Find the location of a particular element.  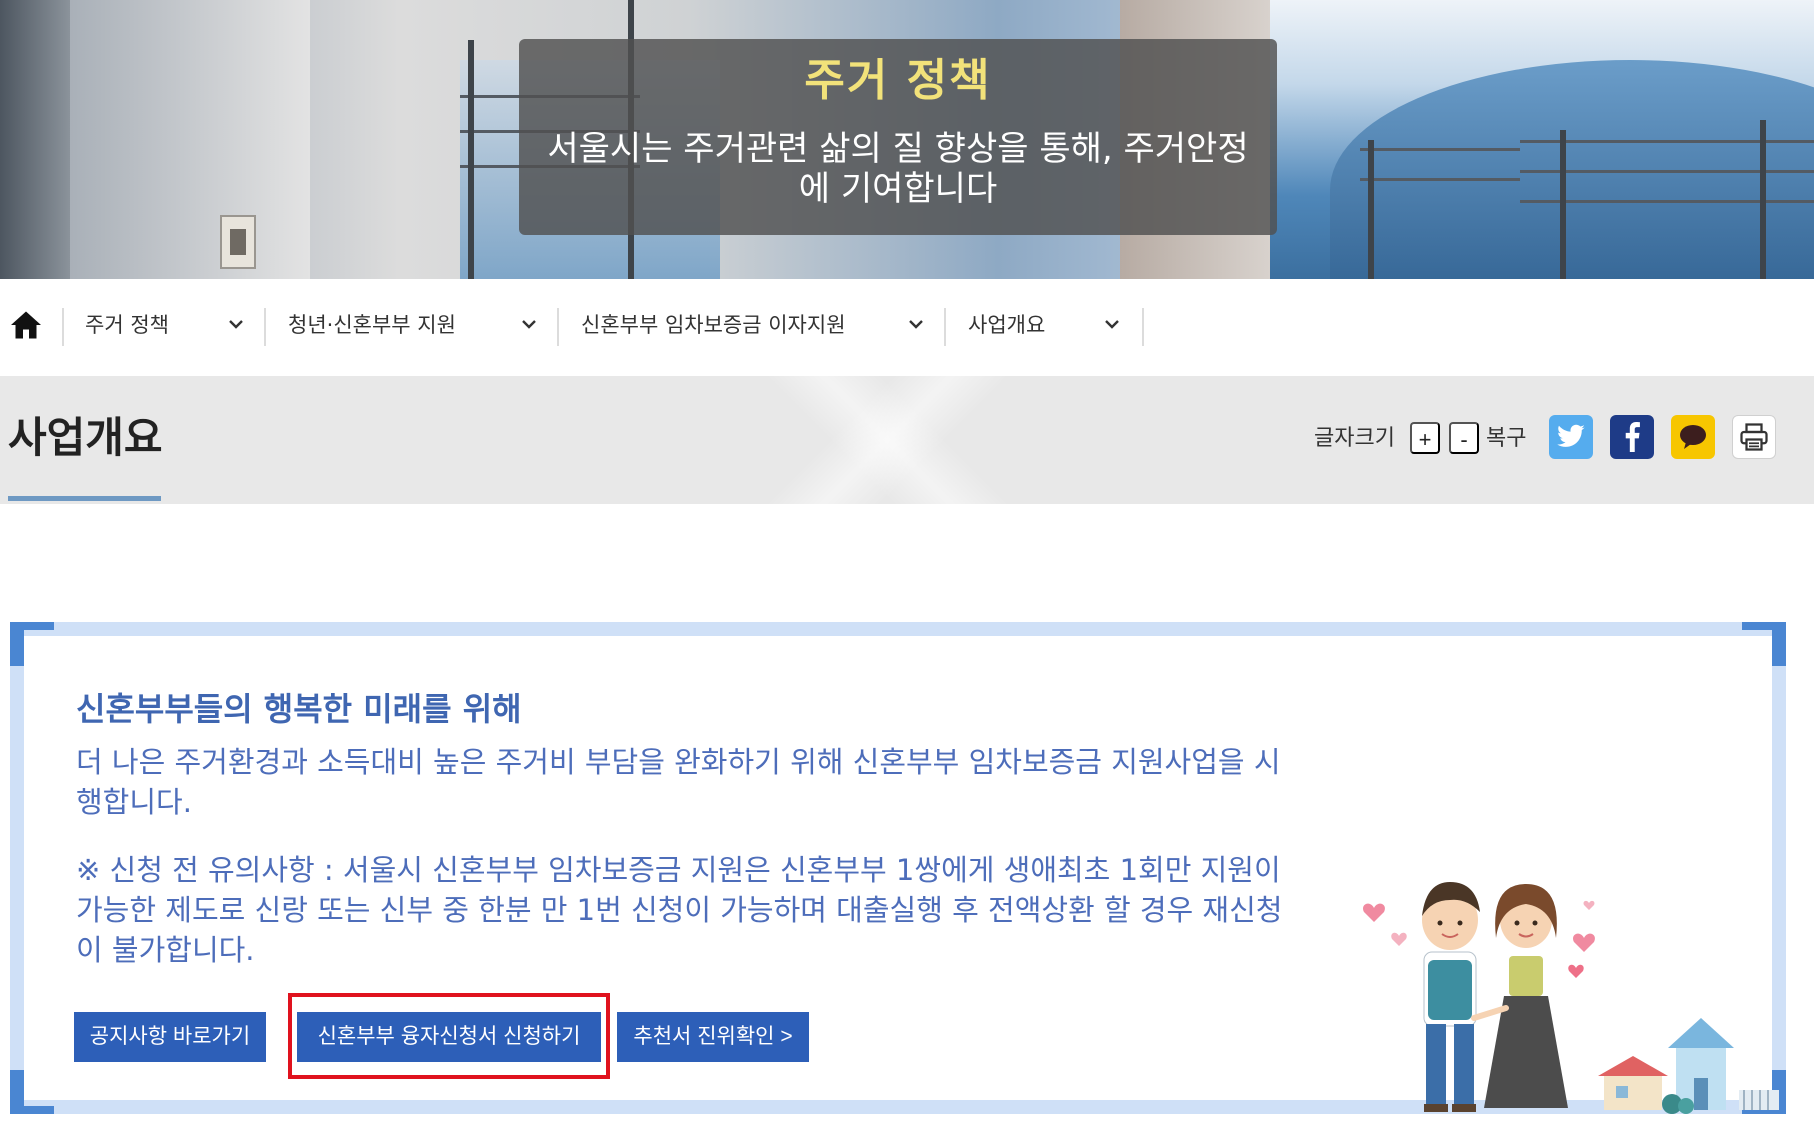

twitter-share-button is located at coordinates (1571, 437).